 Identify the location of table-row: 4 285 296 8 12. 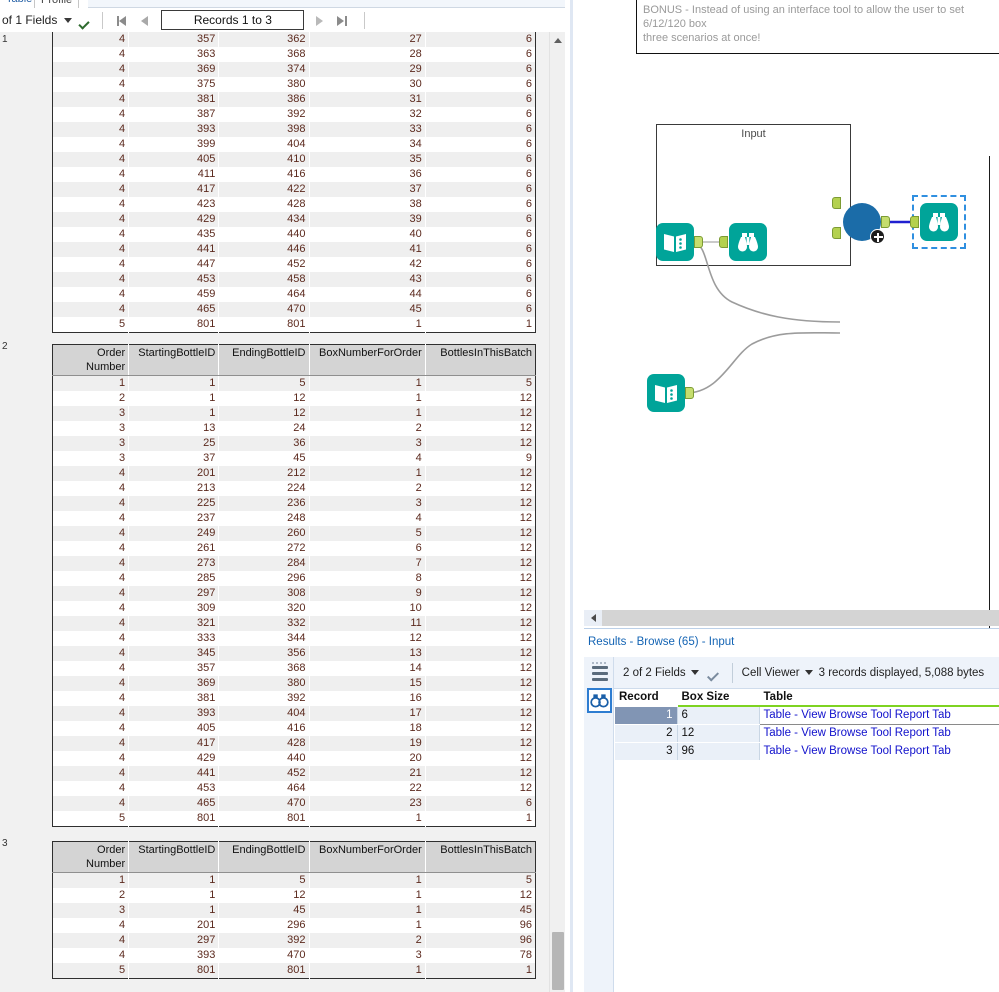
(294, 578).